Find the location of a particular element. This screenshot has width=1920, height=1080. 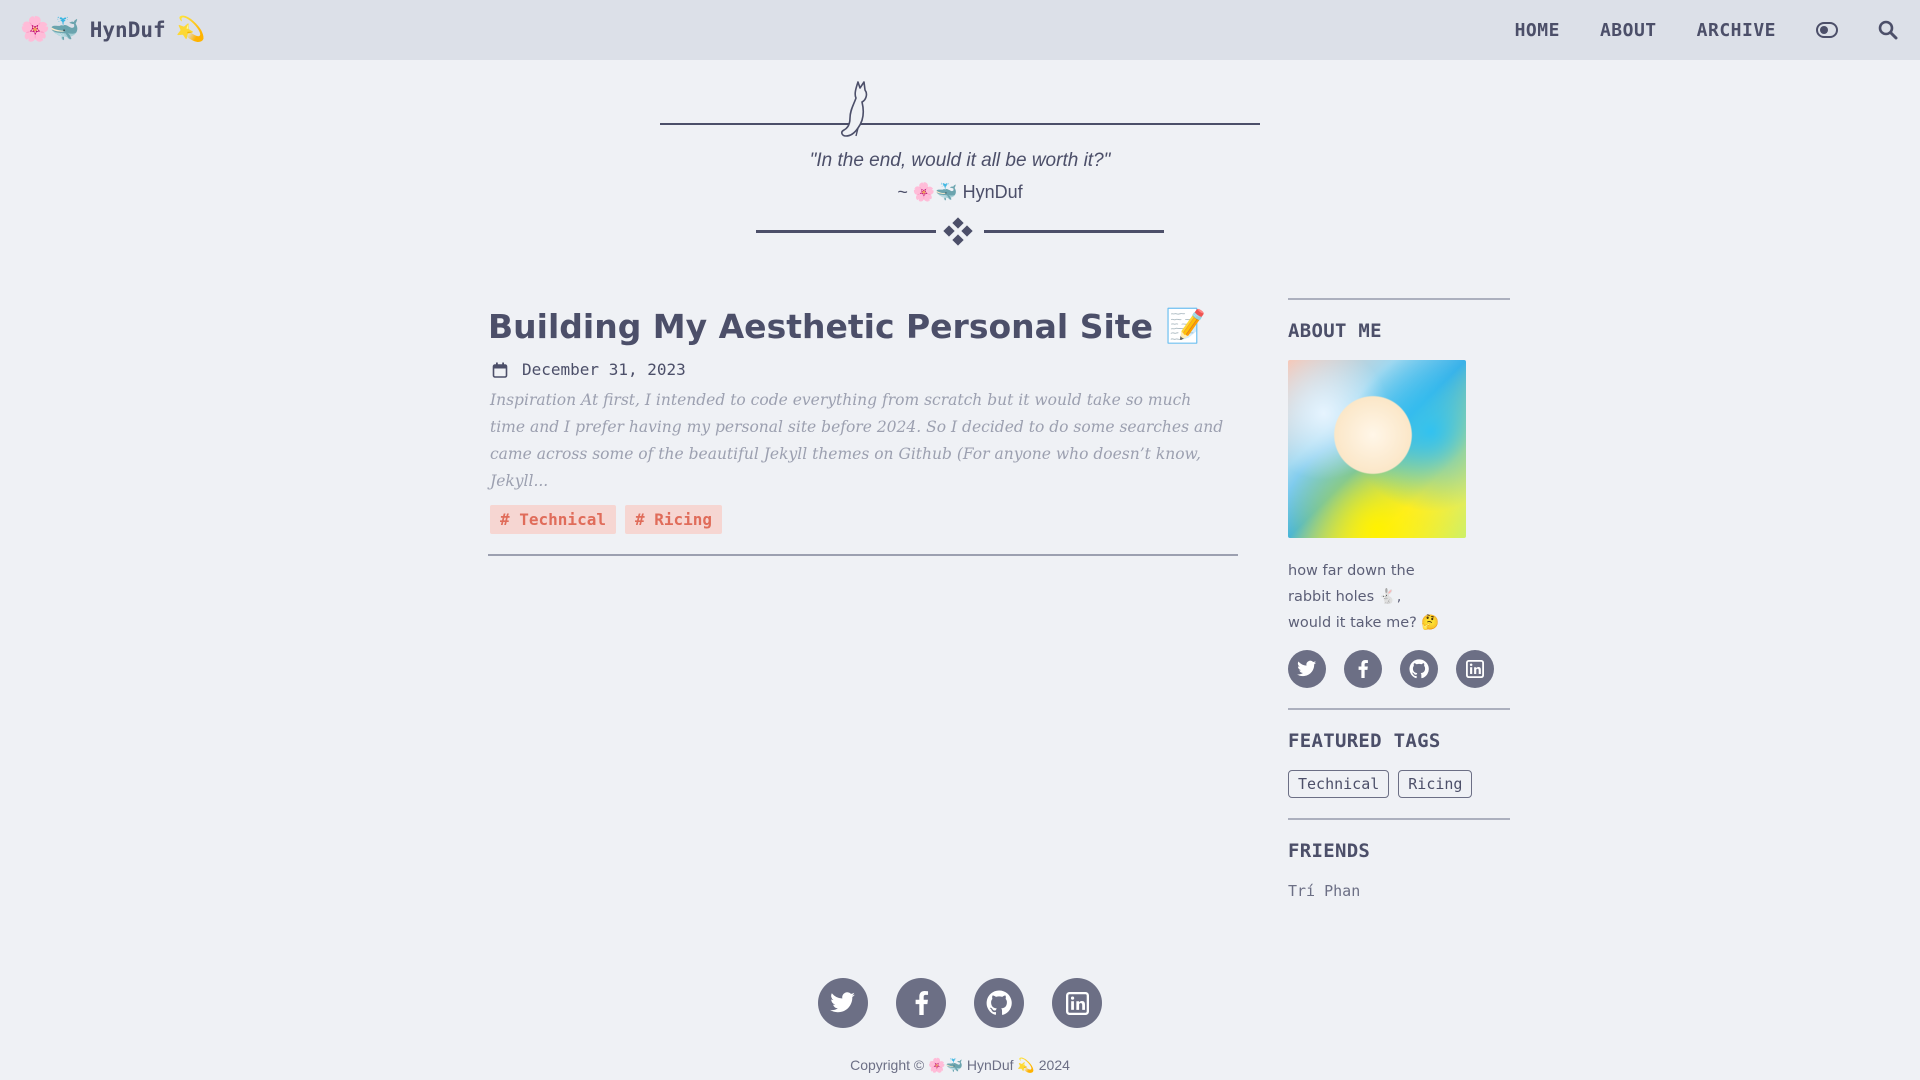

featured-tag-ricing: Ricing is located at coordinates (1435, 784).